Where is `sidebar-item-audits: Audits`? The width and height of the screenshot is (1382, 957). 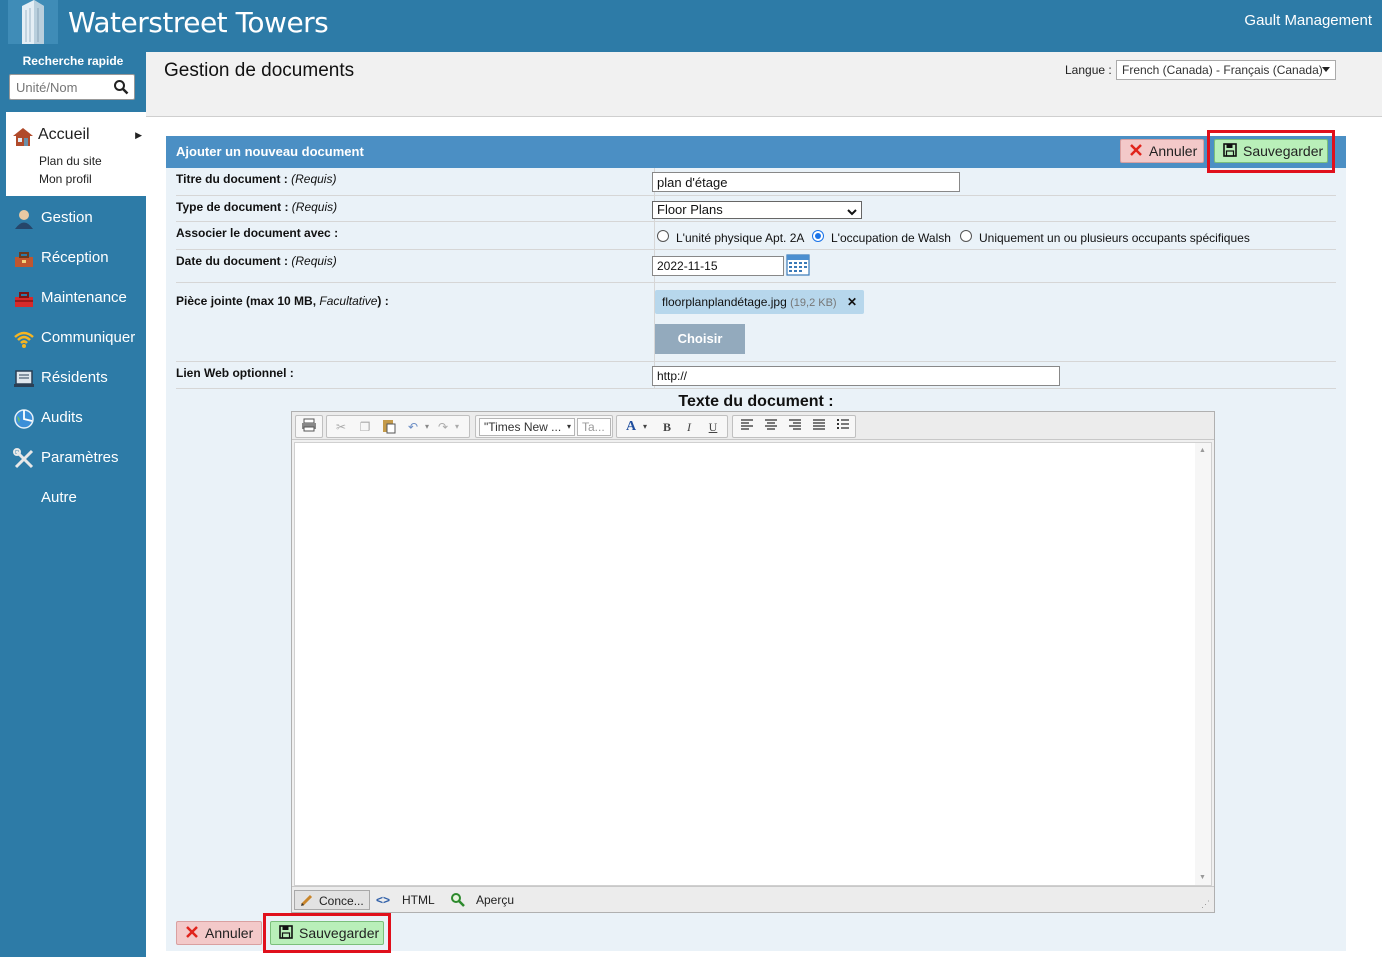
sidebar-item-audits: Audits is located at coordinates (73, 419).